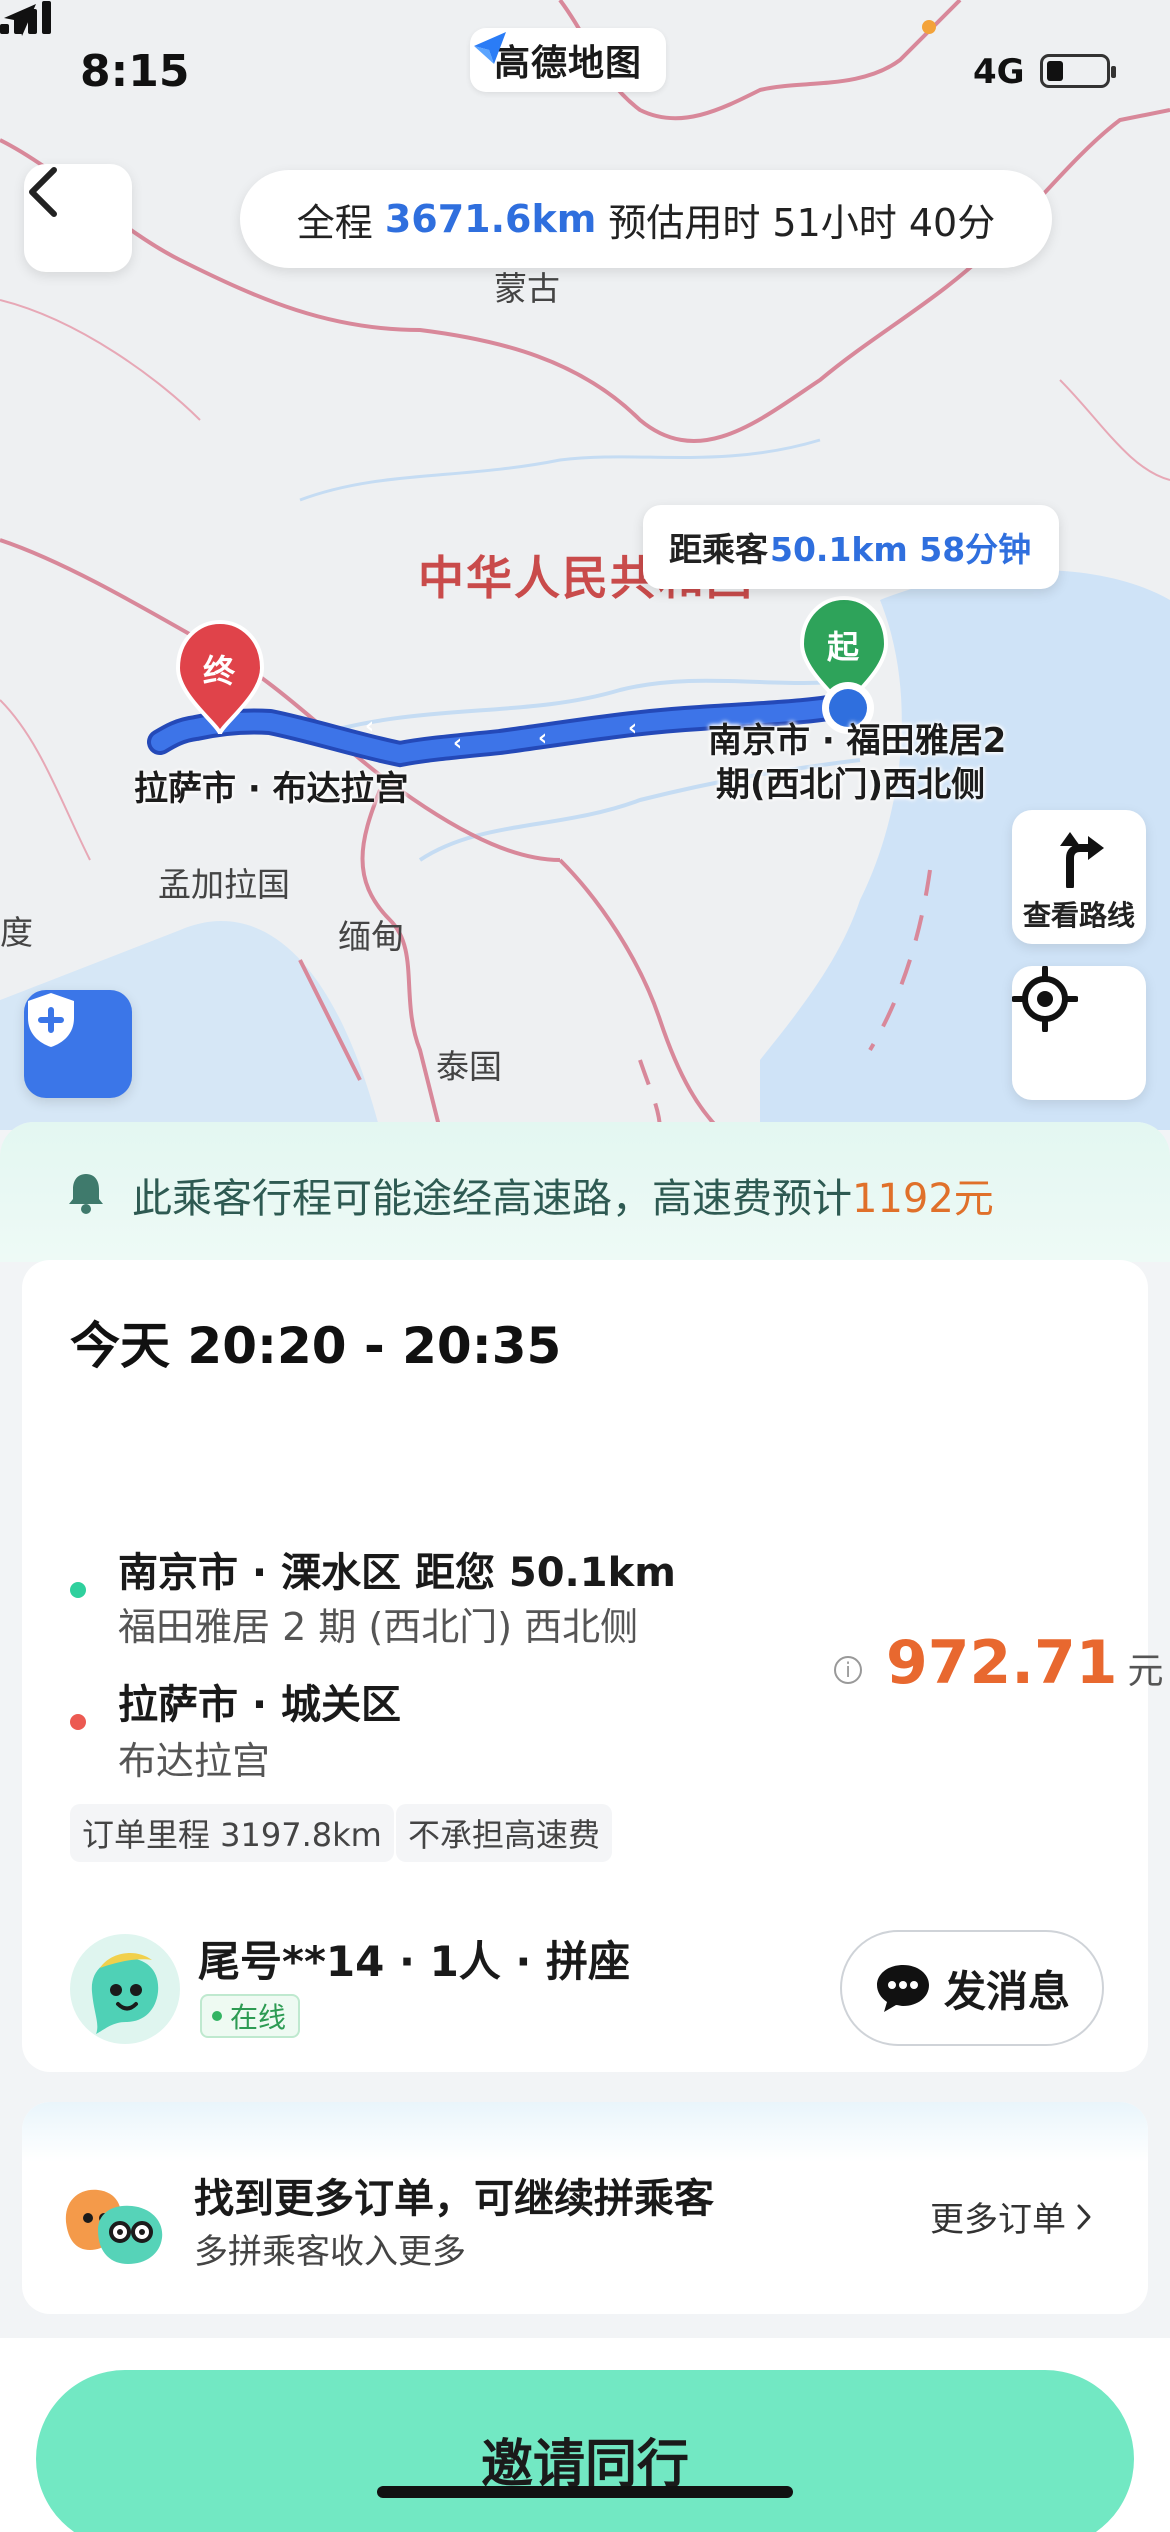 This screenshot has width=1170, height=2532. What do you see at coordinates (78, 1590) in the screenshot?
I see `pickup-dot` at bounding box center [78, 1590].